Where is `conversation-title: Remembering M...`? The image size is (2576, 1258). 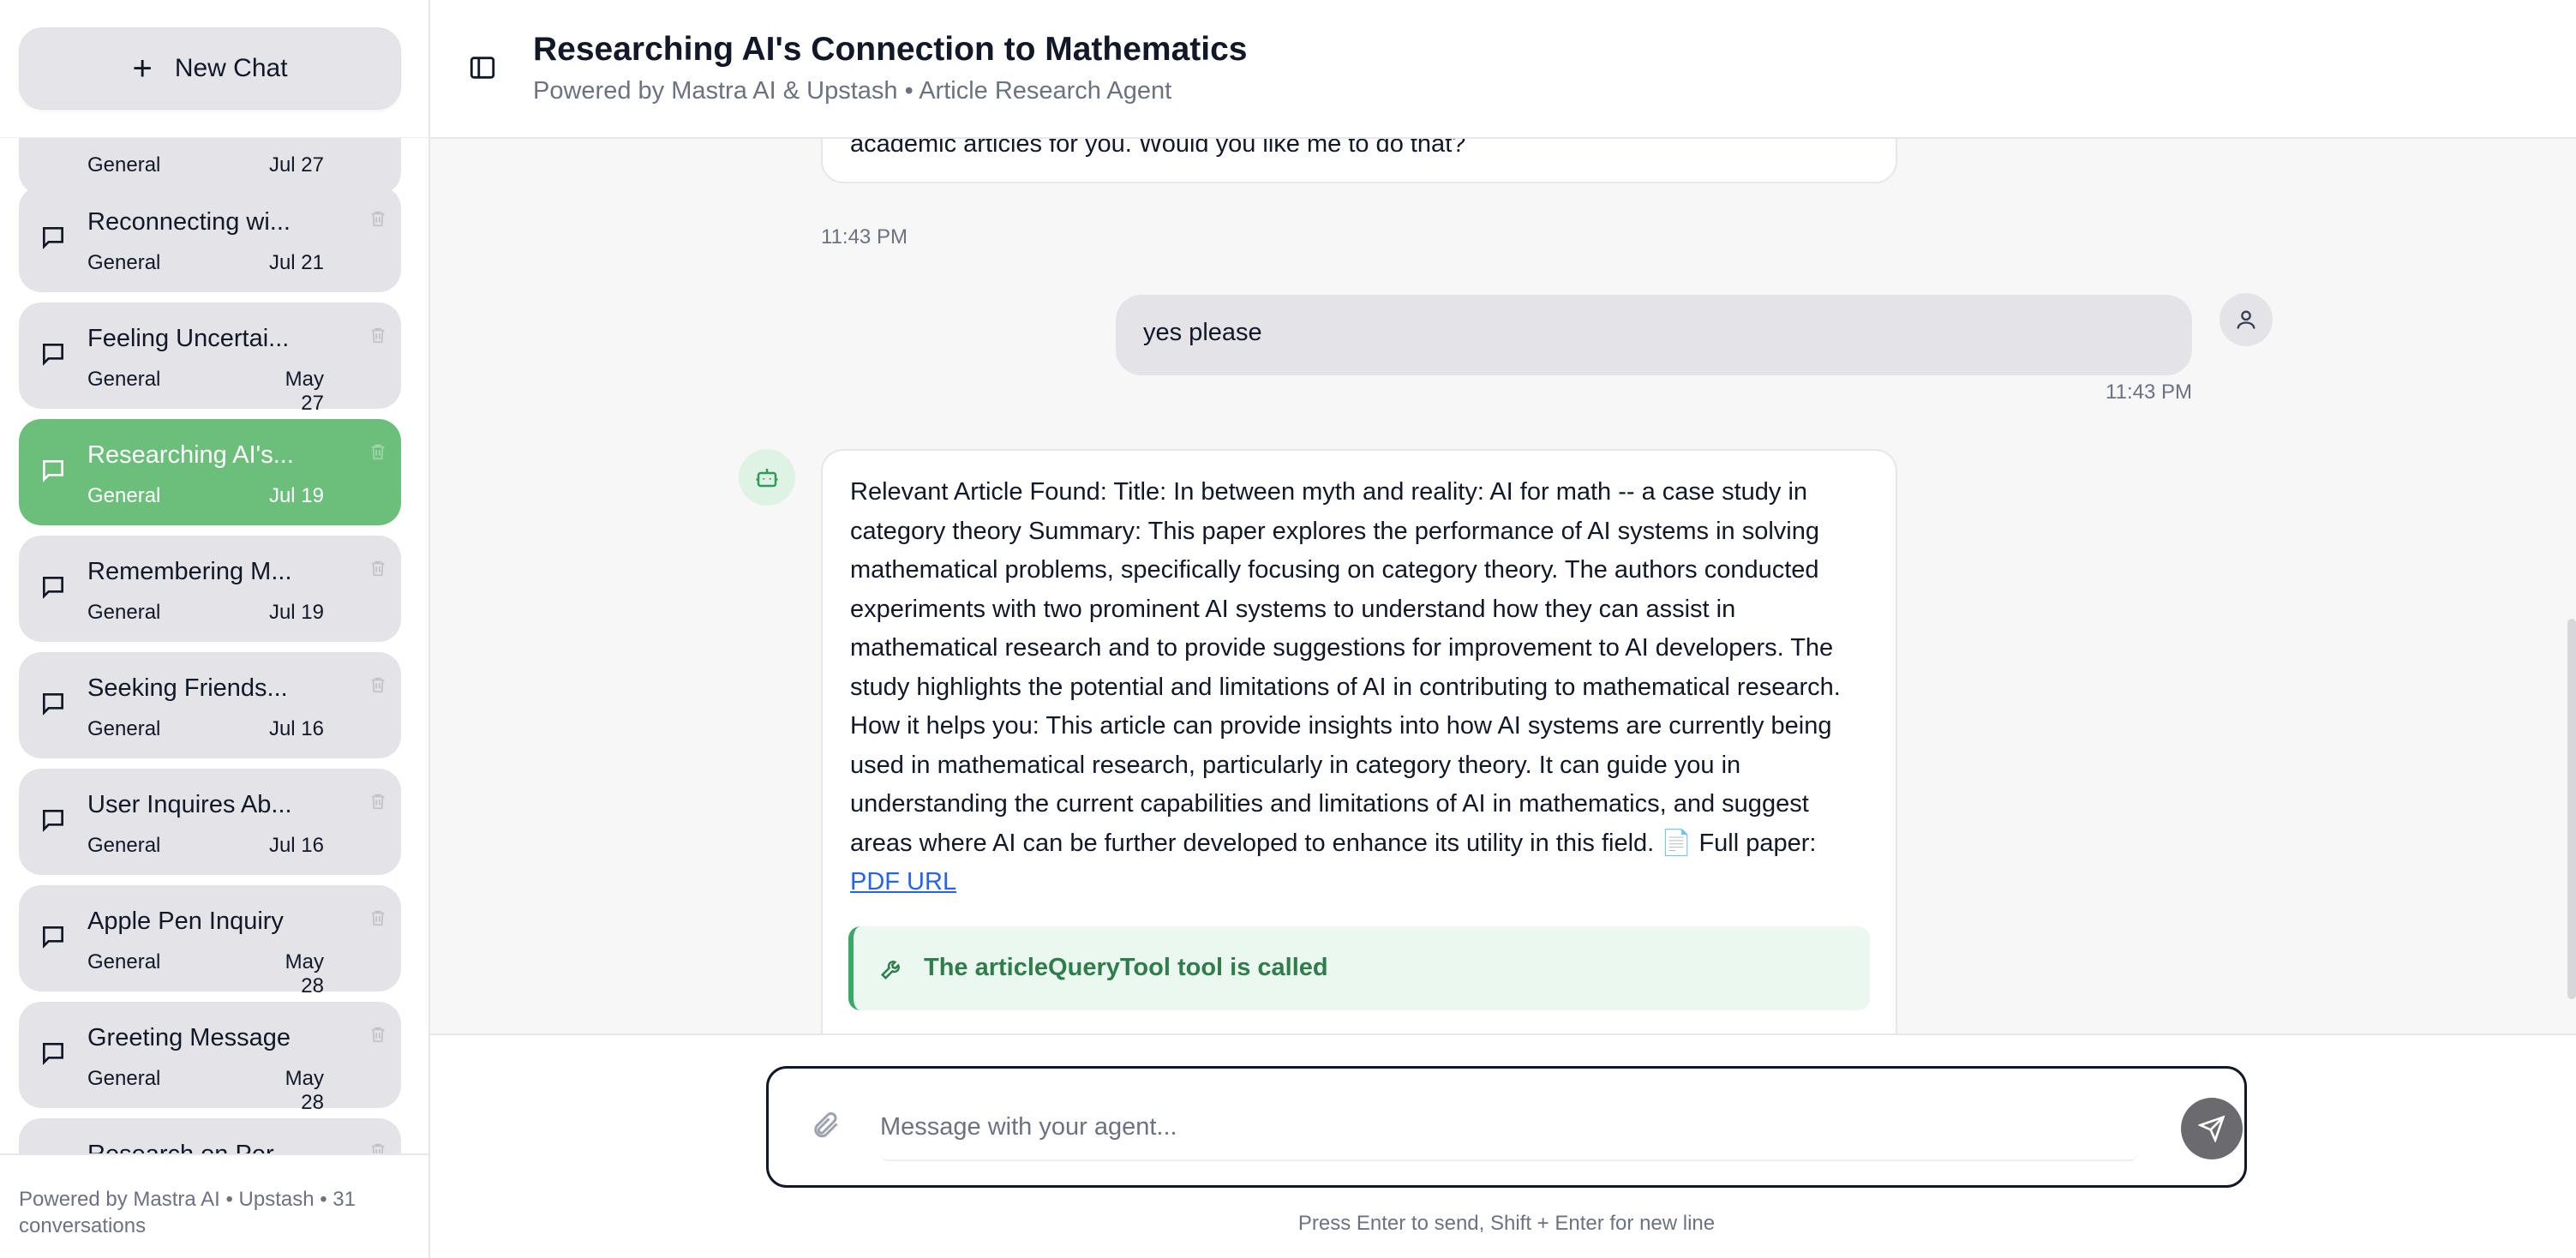 conversation-title: Remembering M... is located at coordinates (189, 571).